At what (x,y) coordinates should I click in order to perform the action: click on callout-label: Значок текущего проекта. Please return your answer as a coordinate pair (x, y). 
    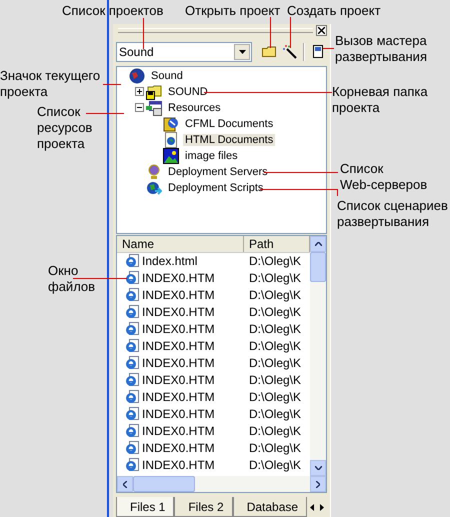
    Looking at the image, I should click on (50, 84).